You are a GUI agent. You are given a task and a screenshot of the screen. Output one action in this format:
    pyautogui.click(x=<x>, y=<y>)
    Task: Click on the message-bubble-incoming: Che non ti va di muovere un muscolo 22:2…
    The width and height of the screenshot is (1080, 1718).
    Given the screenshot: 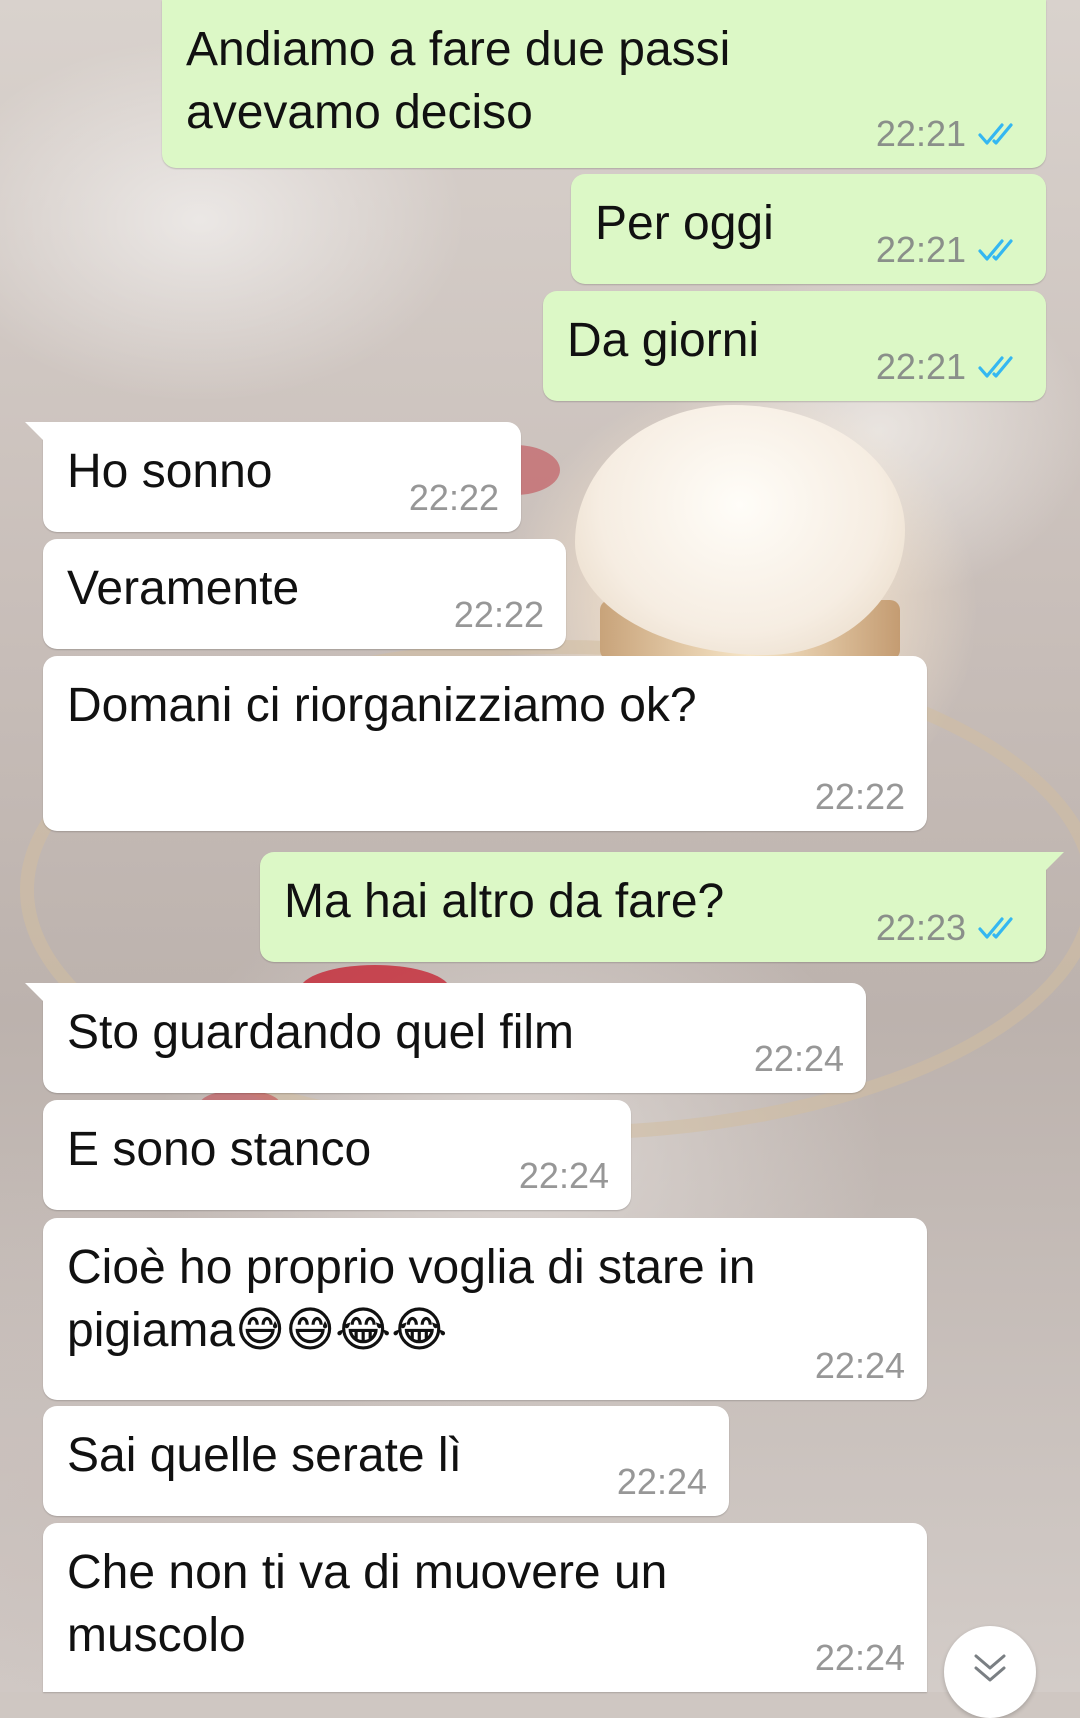 What is the action you would take?
    pyautogui.click(x=485, y=1607)
    